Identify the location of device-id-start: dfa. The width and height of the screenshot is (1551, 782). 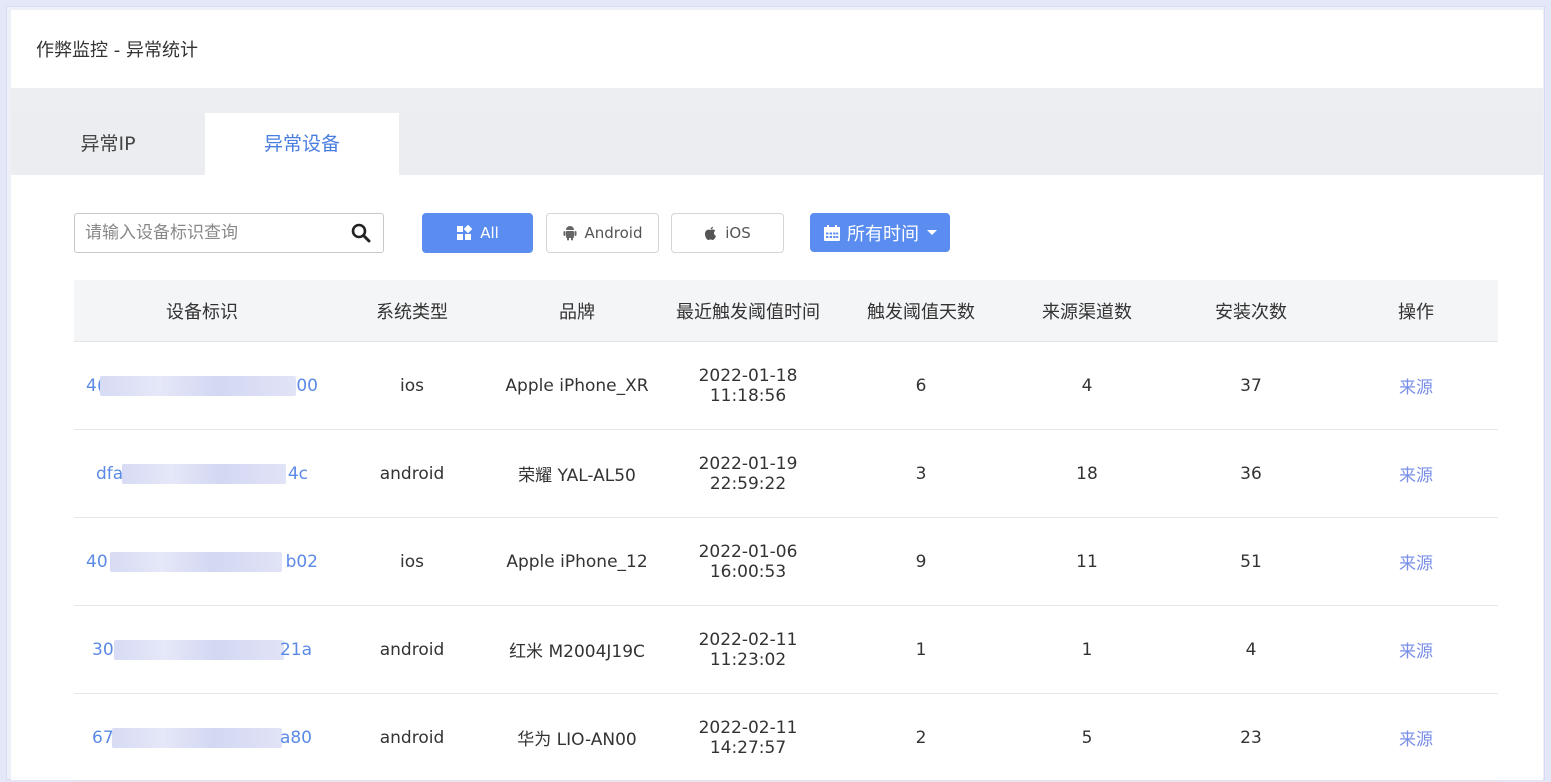
(110, 473).